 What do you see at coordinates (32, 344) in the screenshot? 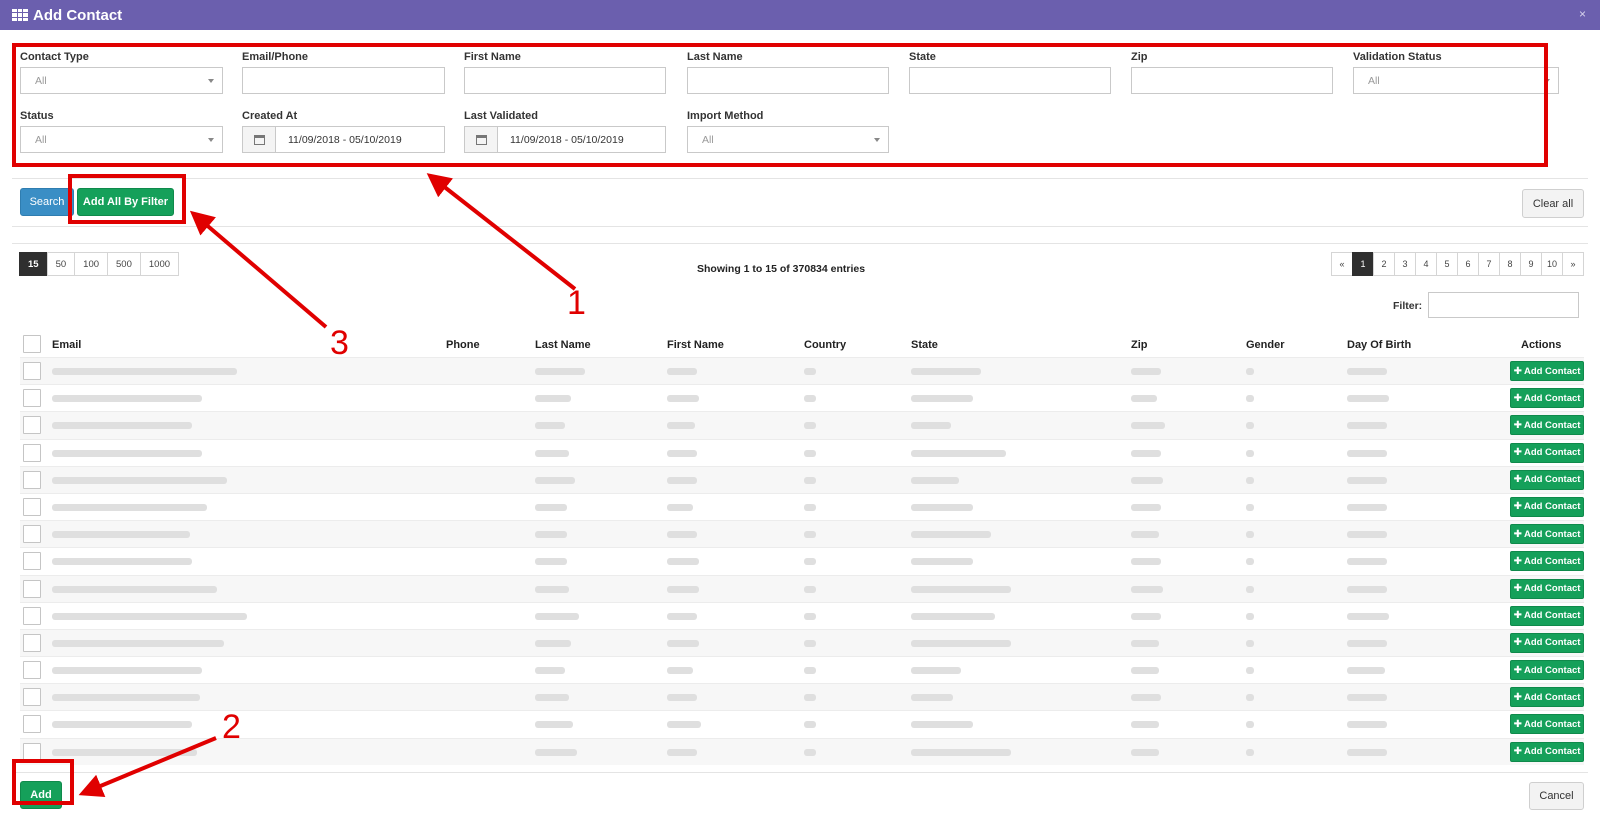
I see `select-all-checkbox` at bounding box center [32, 344].